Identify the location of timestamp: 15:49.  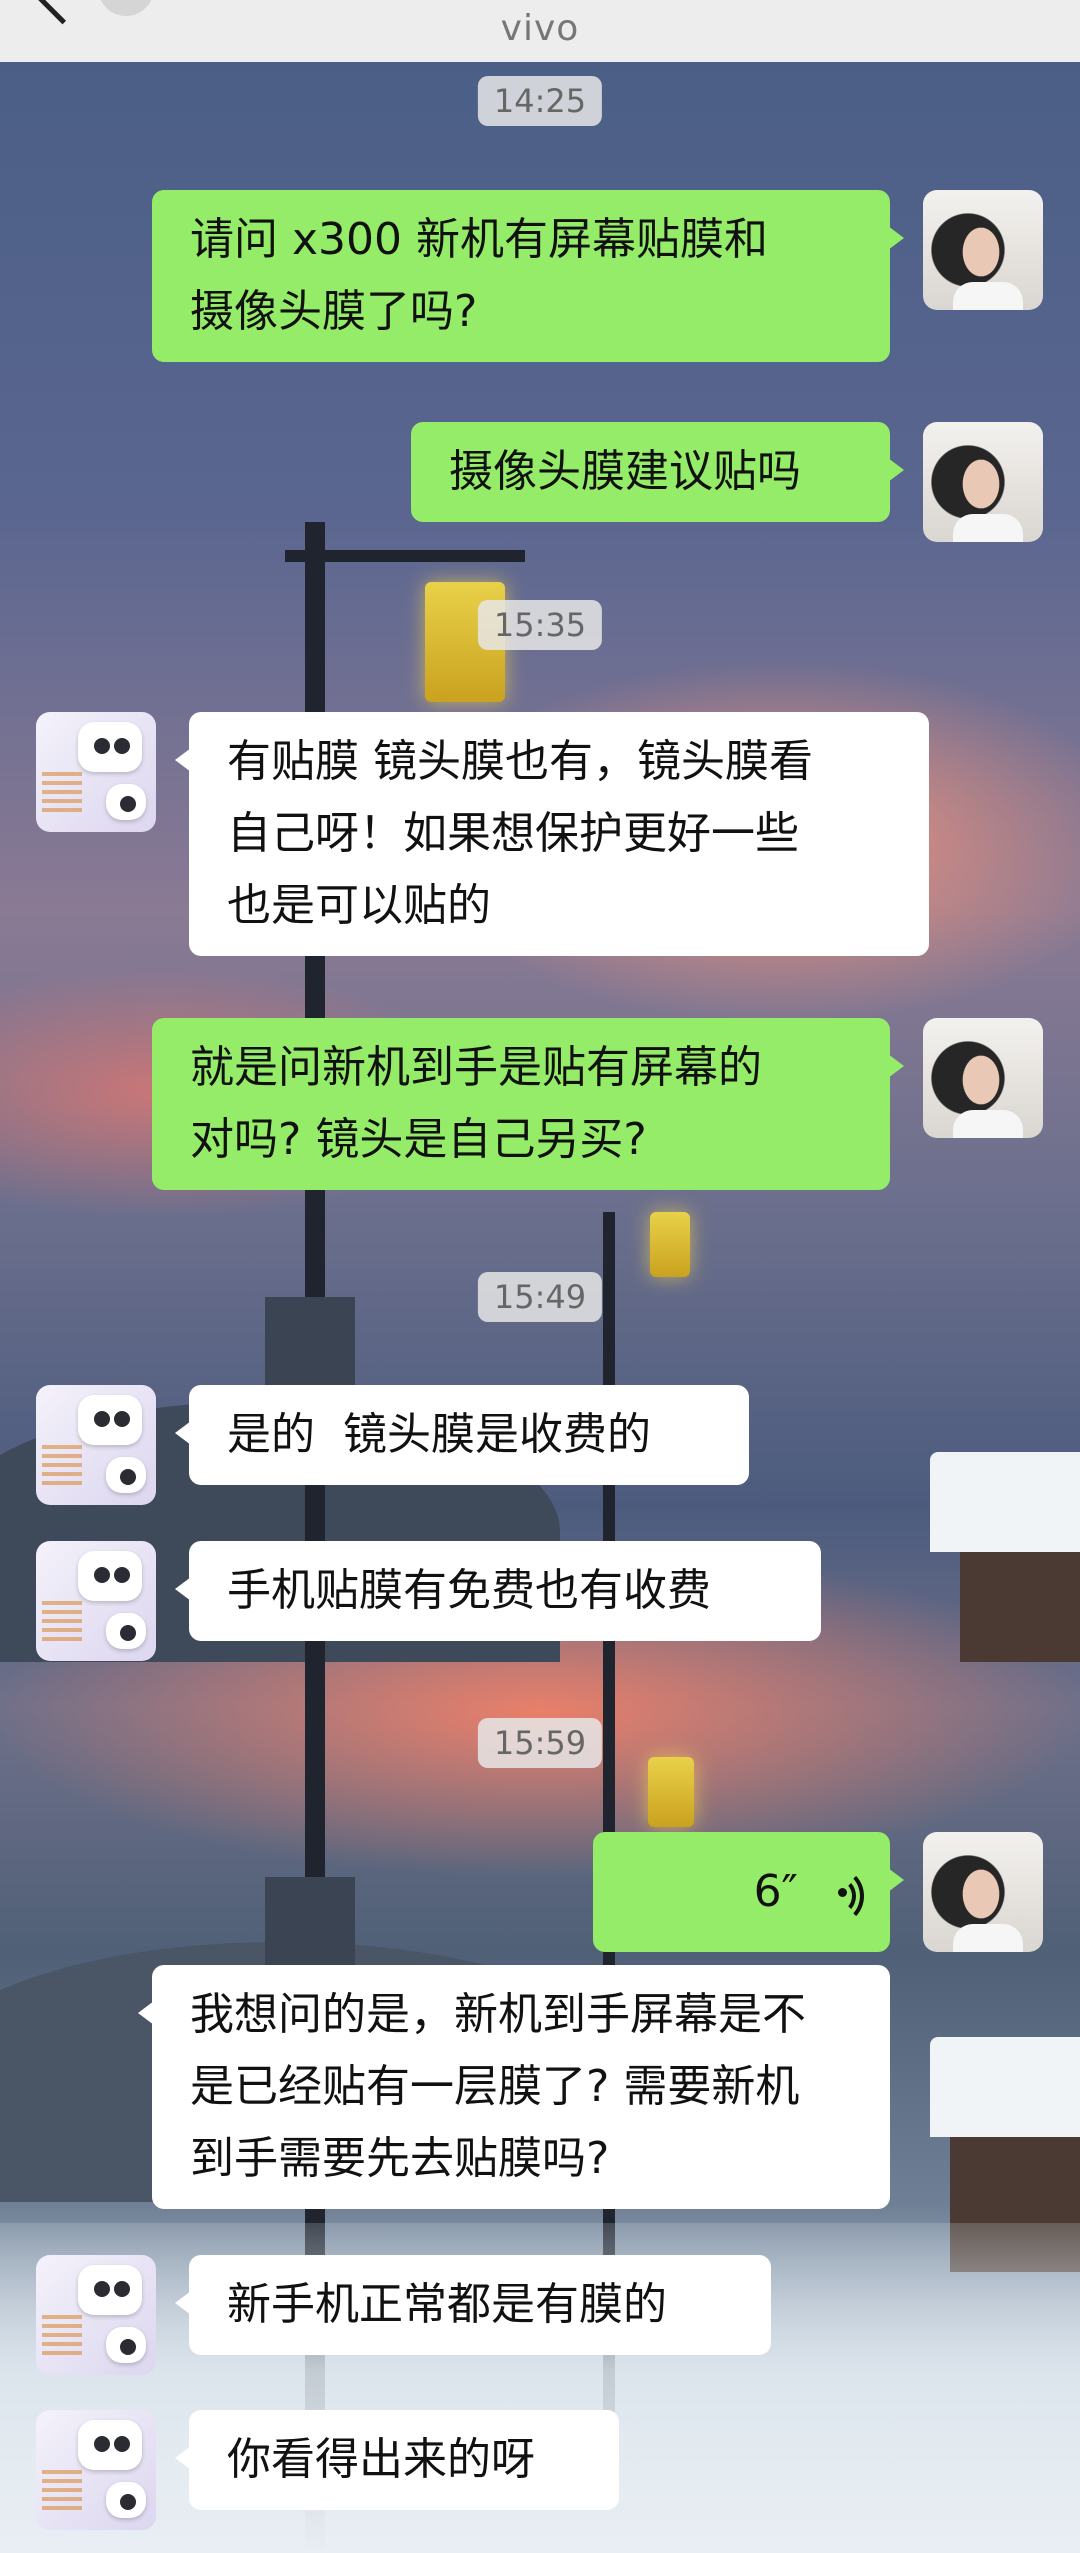
(540, 1297).